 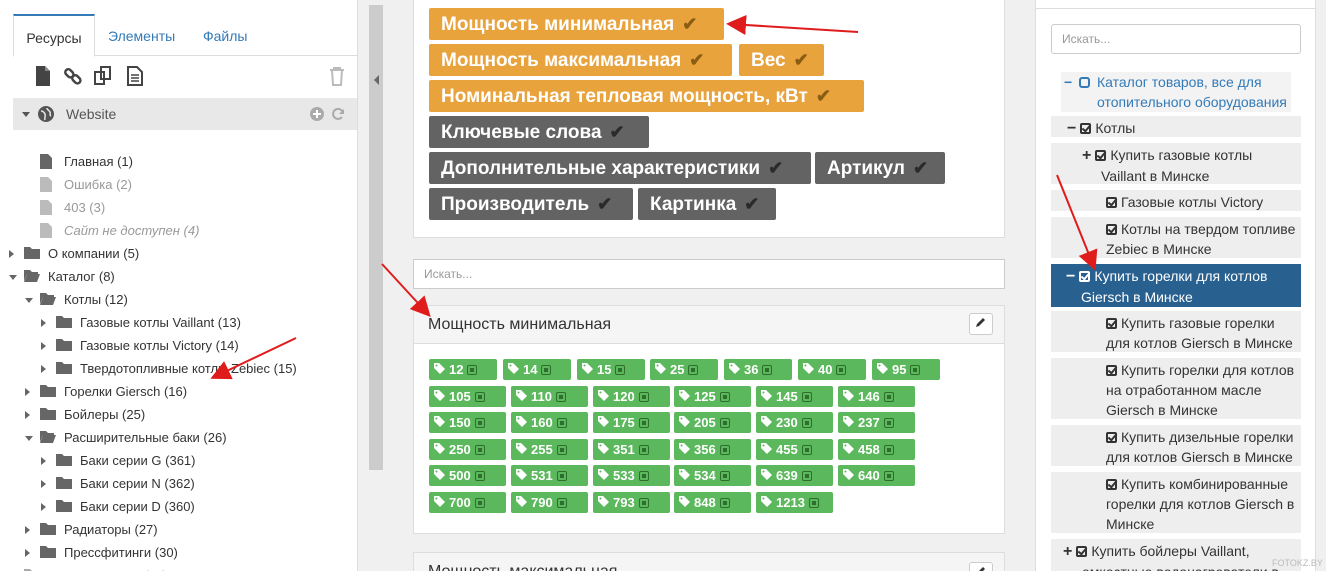 I want to click on value-tag: 351, so click(x=631, y=449).